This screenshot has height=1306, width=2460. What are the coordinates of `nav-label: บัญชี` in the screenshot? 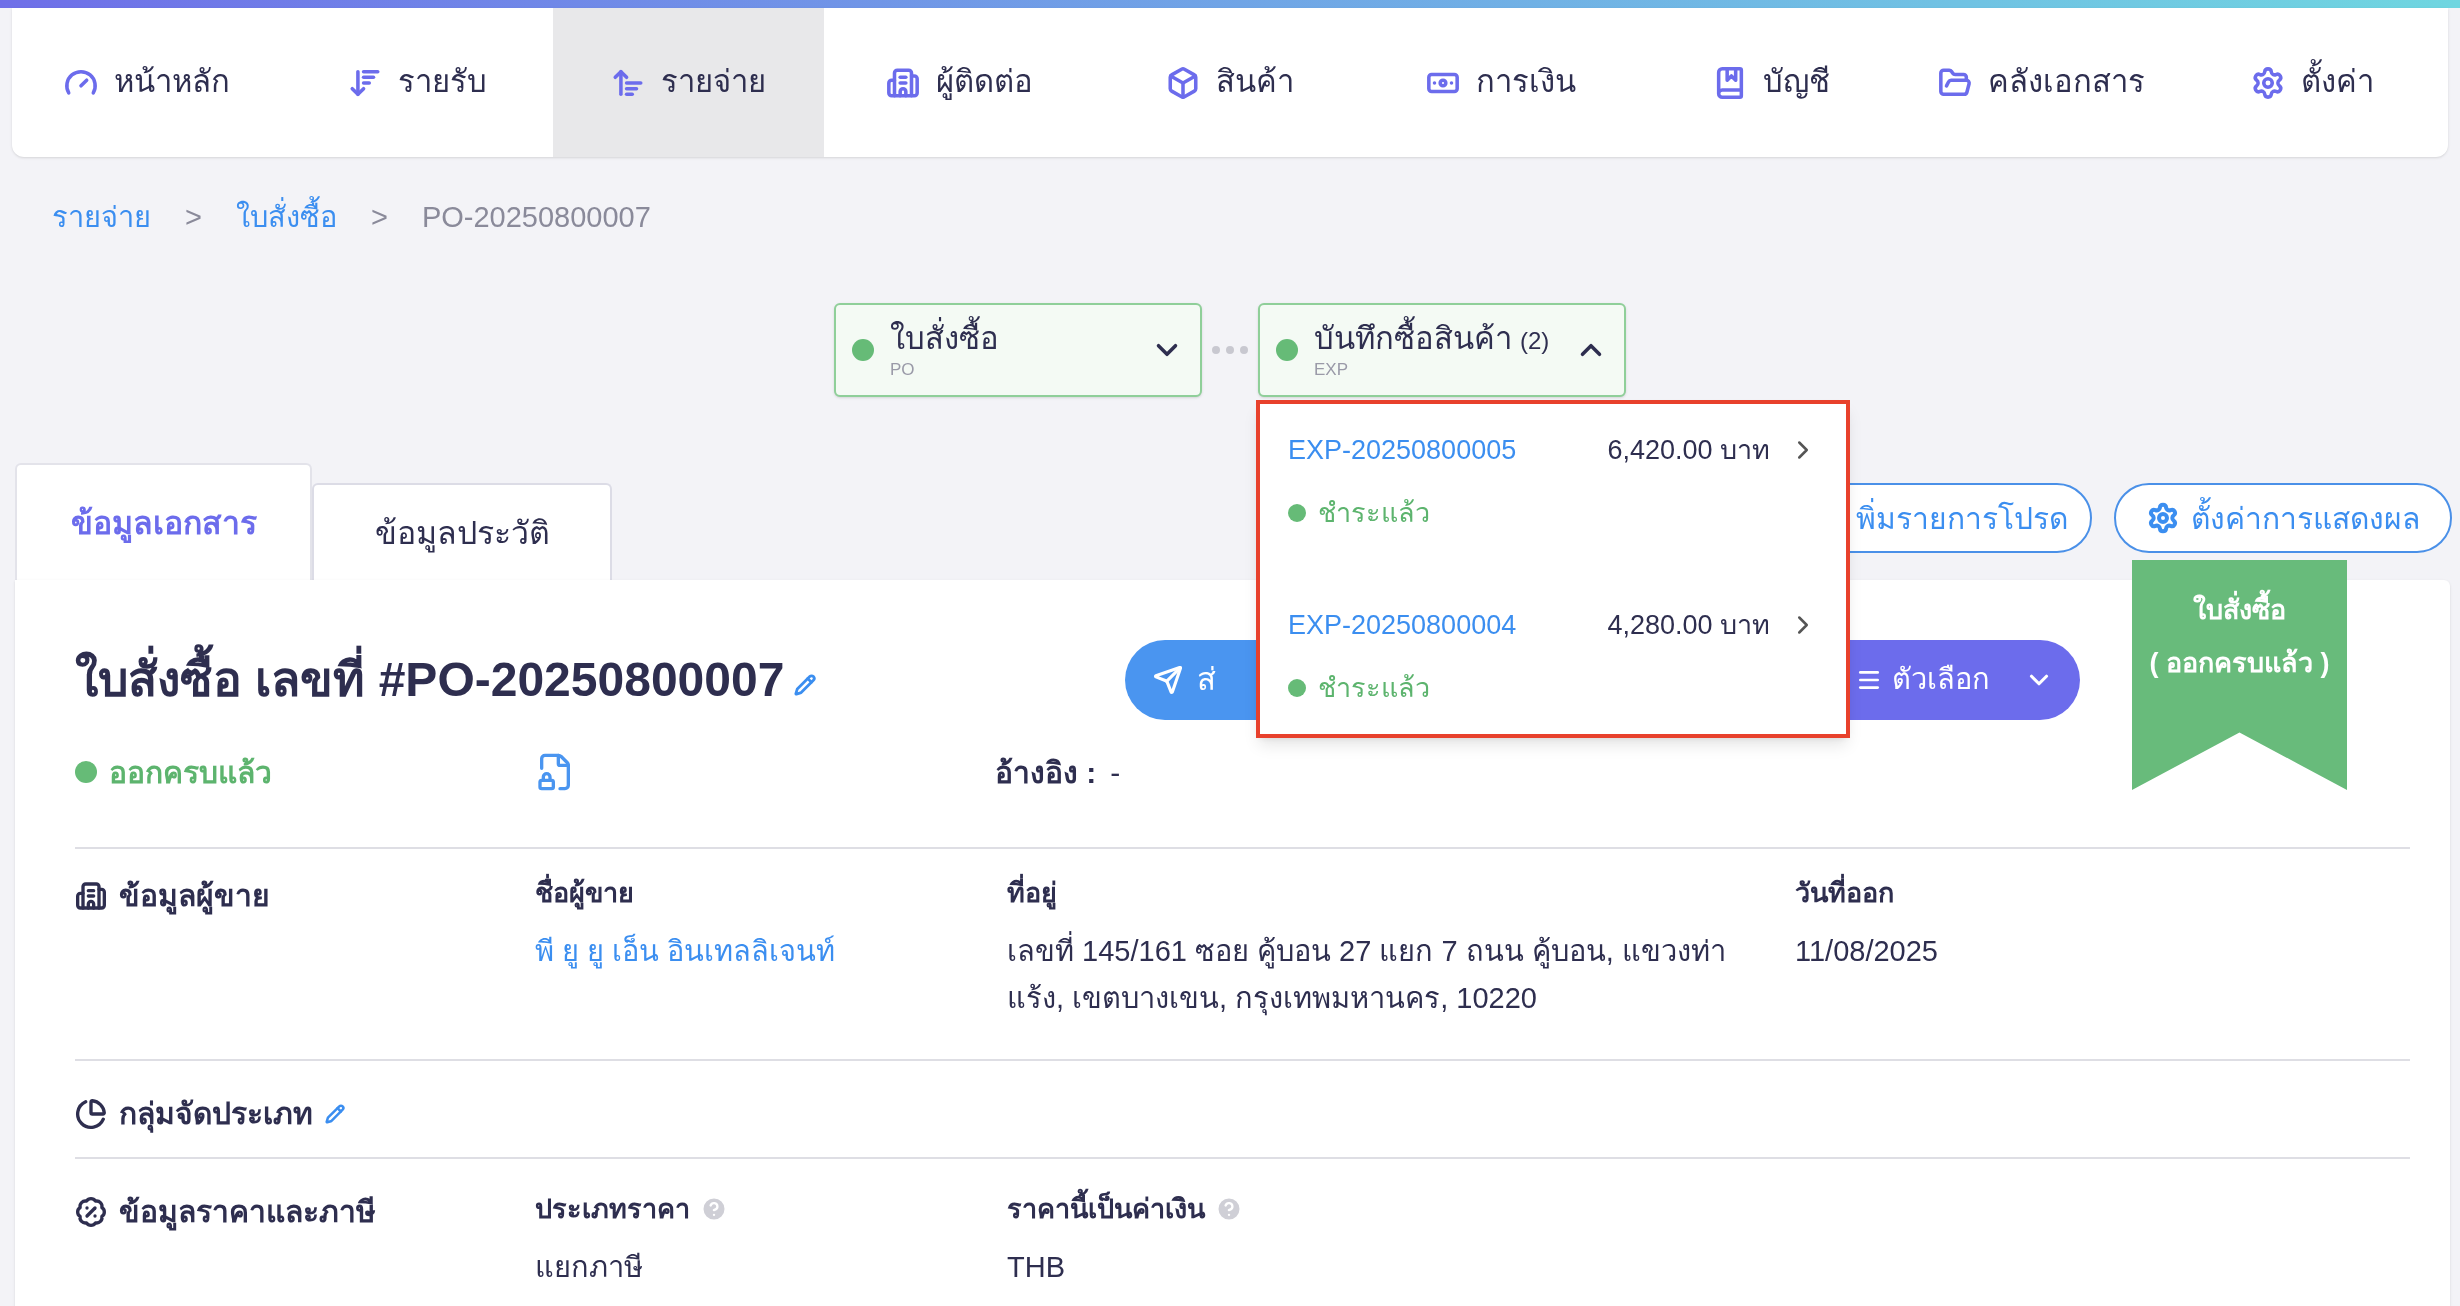 It's located at (1796, 82).